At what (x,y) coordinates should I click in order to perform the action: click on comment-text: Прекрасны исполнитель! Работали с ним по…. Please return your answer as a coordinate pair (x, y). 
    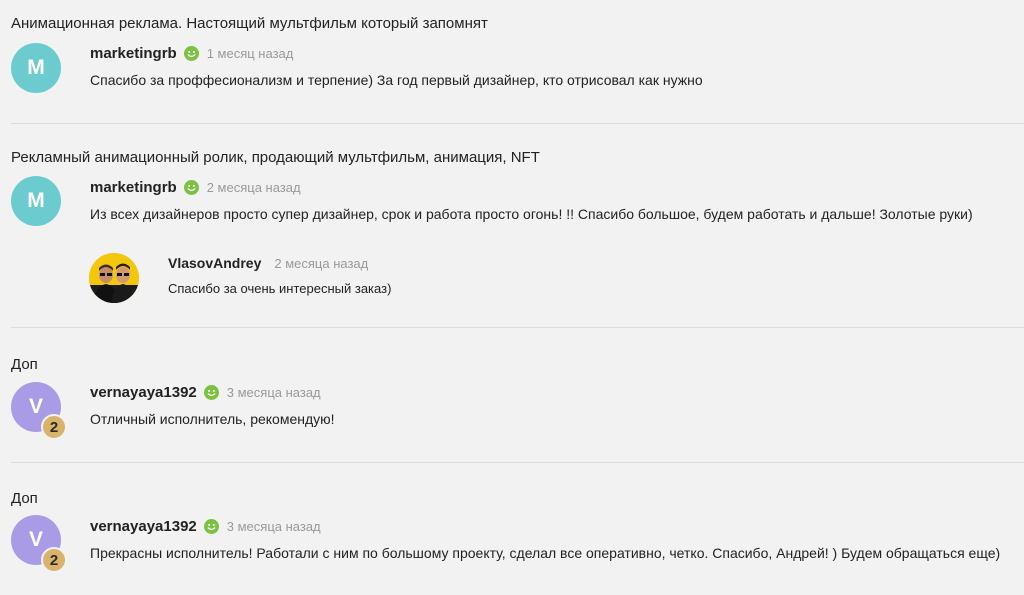
    Looking at the image, I should click on (545, 553).